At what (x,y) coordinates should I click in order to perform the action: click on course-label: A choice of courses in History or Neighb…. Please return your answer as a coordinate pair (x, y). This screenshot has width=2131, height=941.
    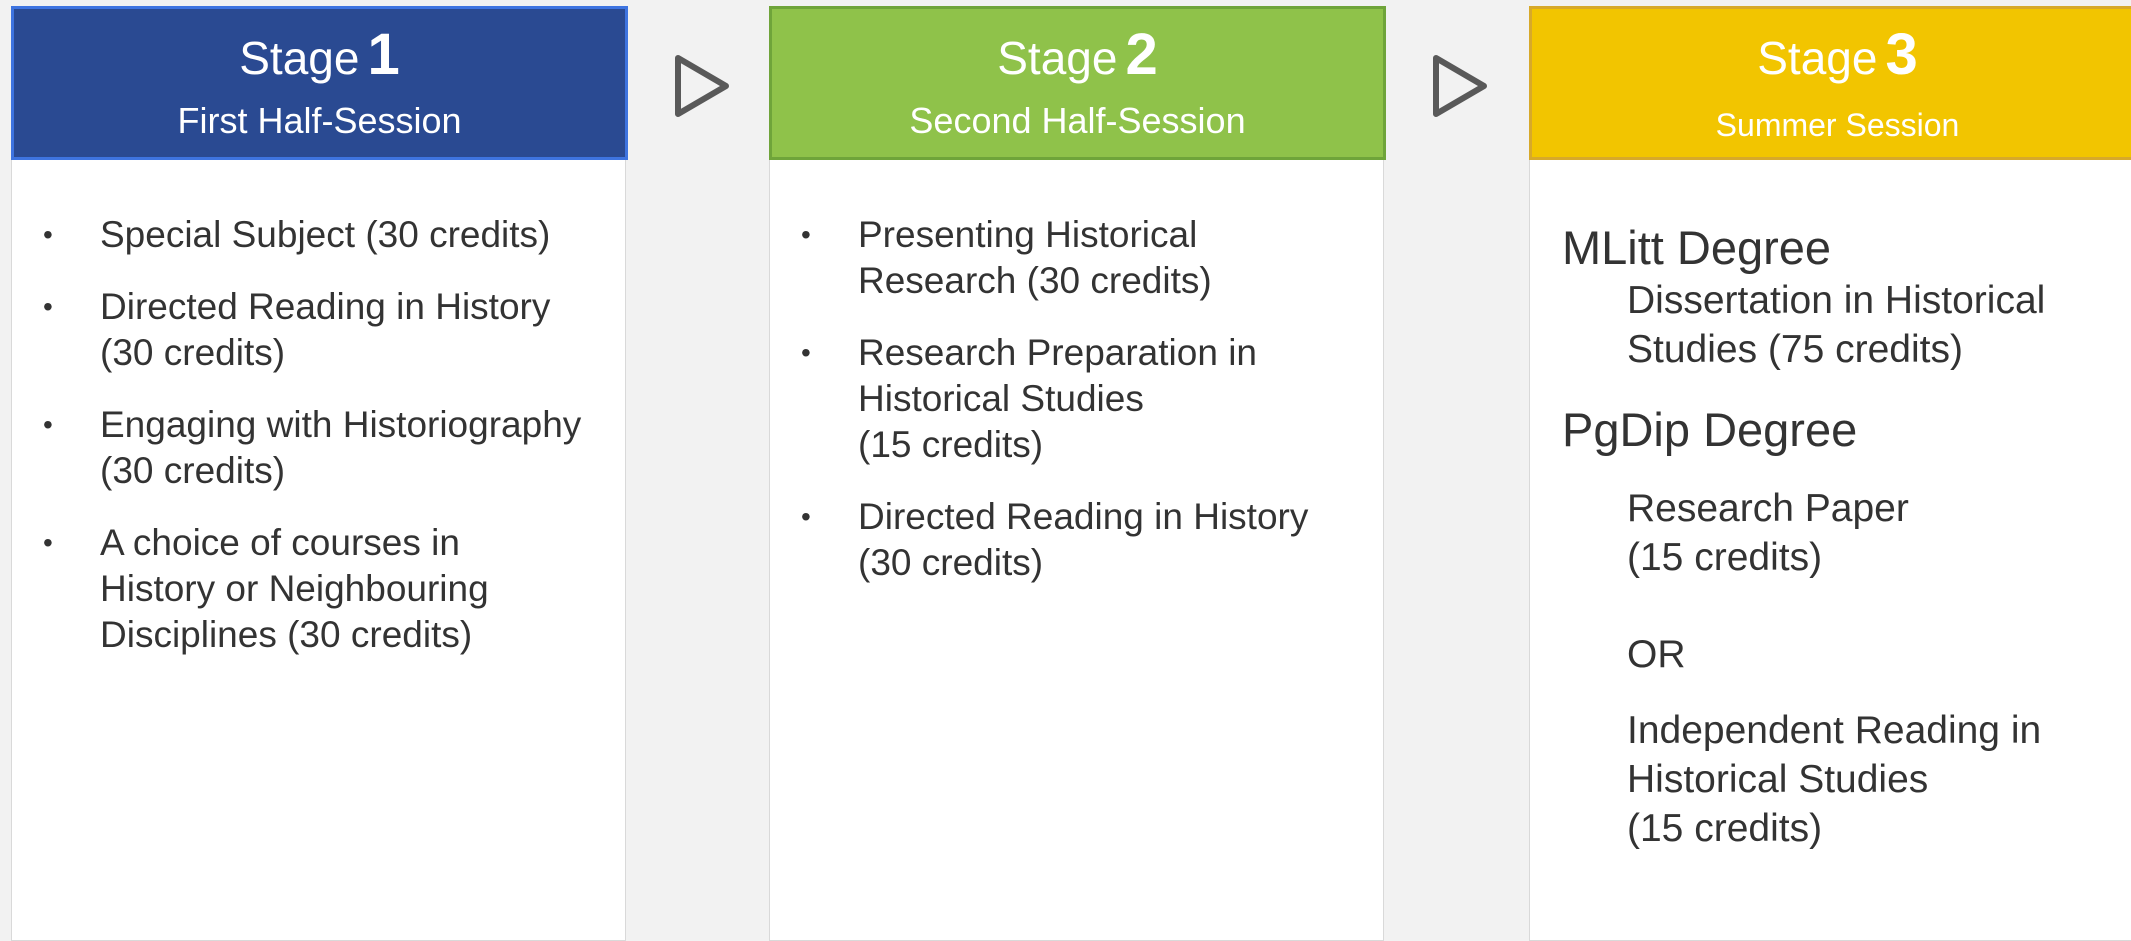
    Looking at the image, I should click on (294, 588).